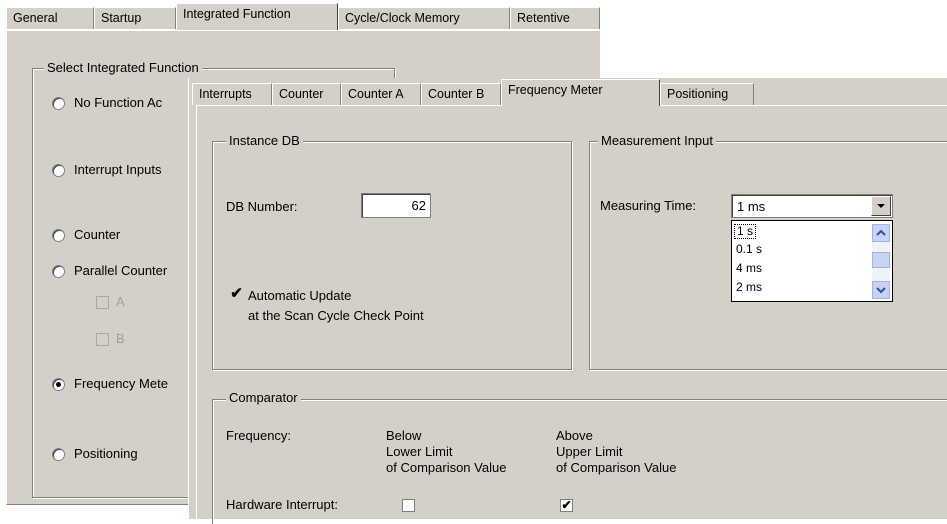  What do you see at coordinates (446, 467) in the screenshot?
I see `below-header-line3: of Comparison Value` at bounding box center [446, 467].